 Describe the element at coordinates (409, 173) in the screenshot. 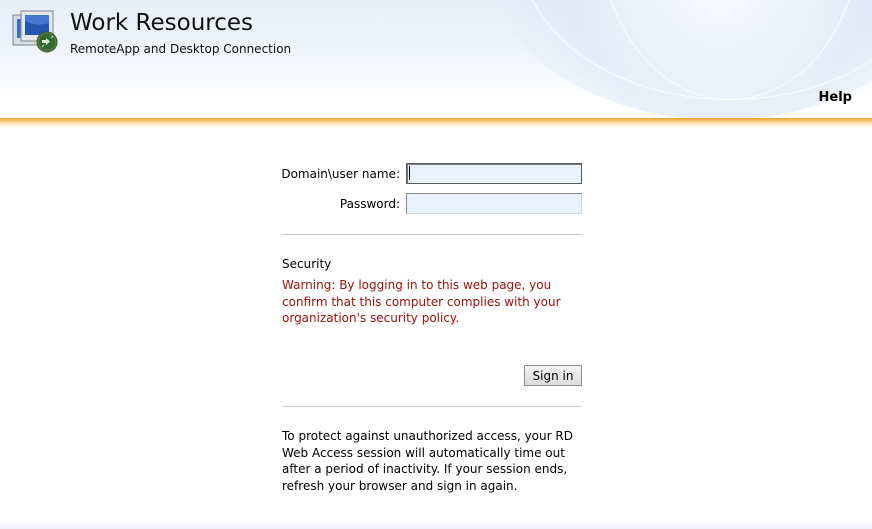

I see `text-caret` at that location.